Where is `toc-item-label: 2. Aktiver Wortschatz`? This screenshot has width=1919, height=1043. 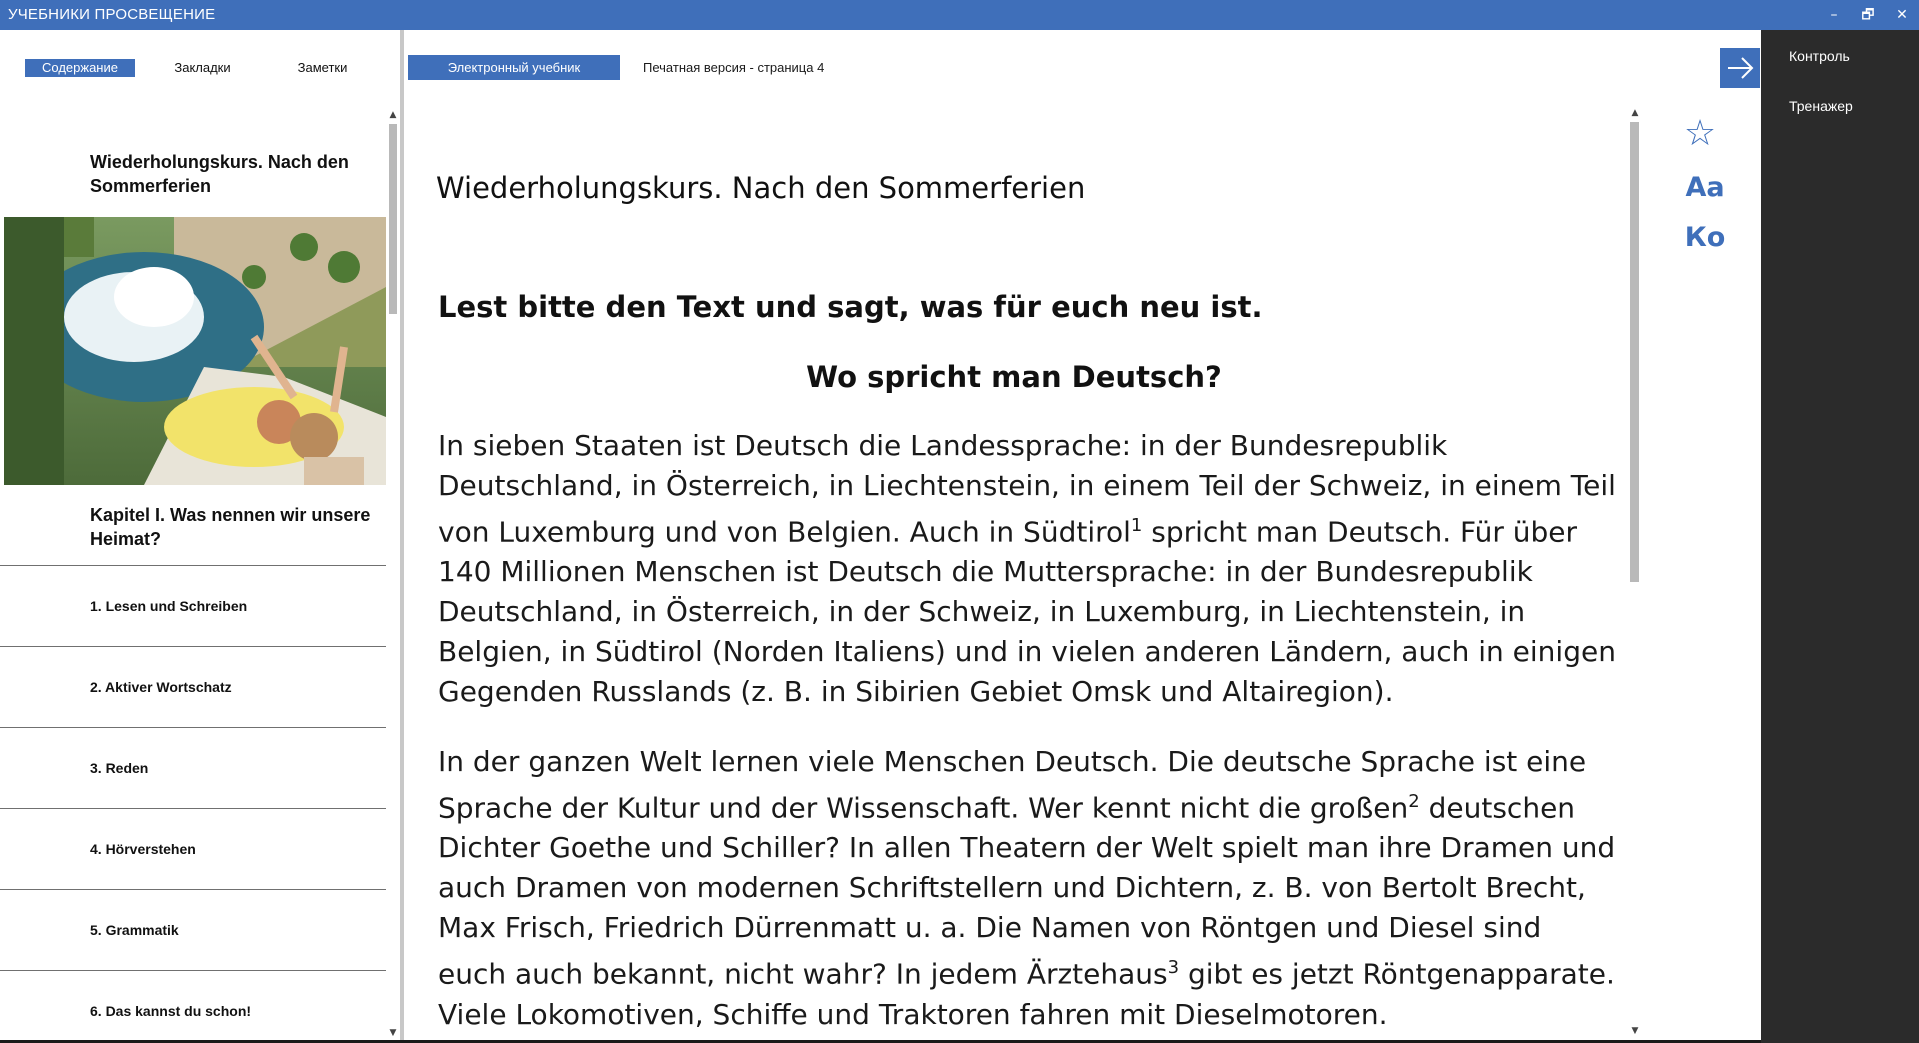 toc-item-label: 2. Aktiver Wortschatz is located at coordinates (161, 687).